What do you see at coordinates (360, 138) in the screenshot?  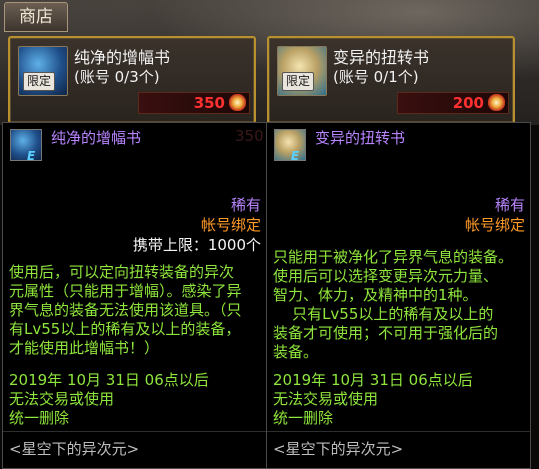 I see `tooltip-item-name: 变异的扭转书` at bounding box center [360, 138].